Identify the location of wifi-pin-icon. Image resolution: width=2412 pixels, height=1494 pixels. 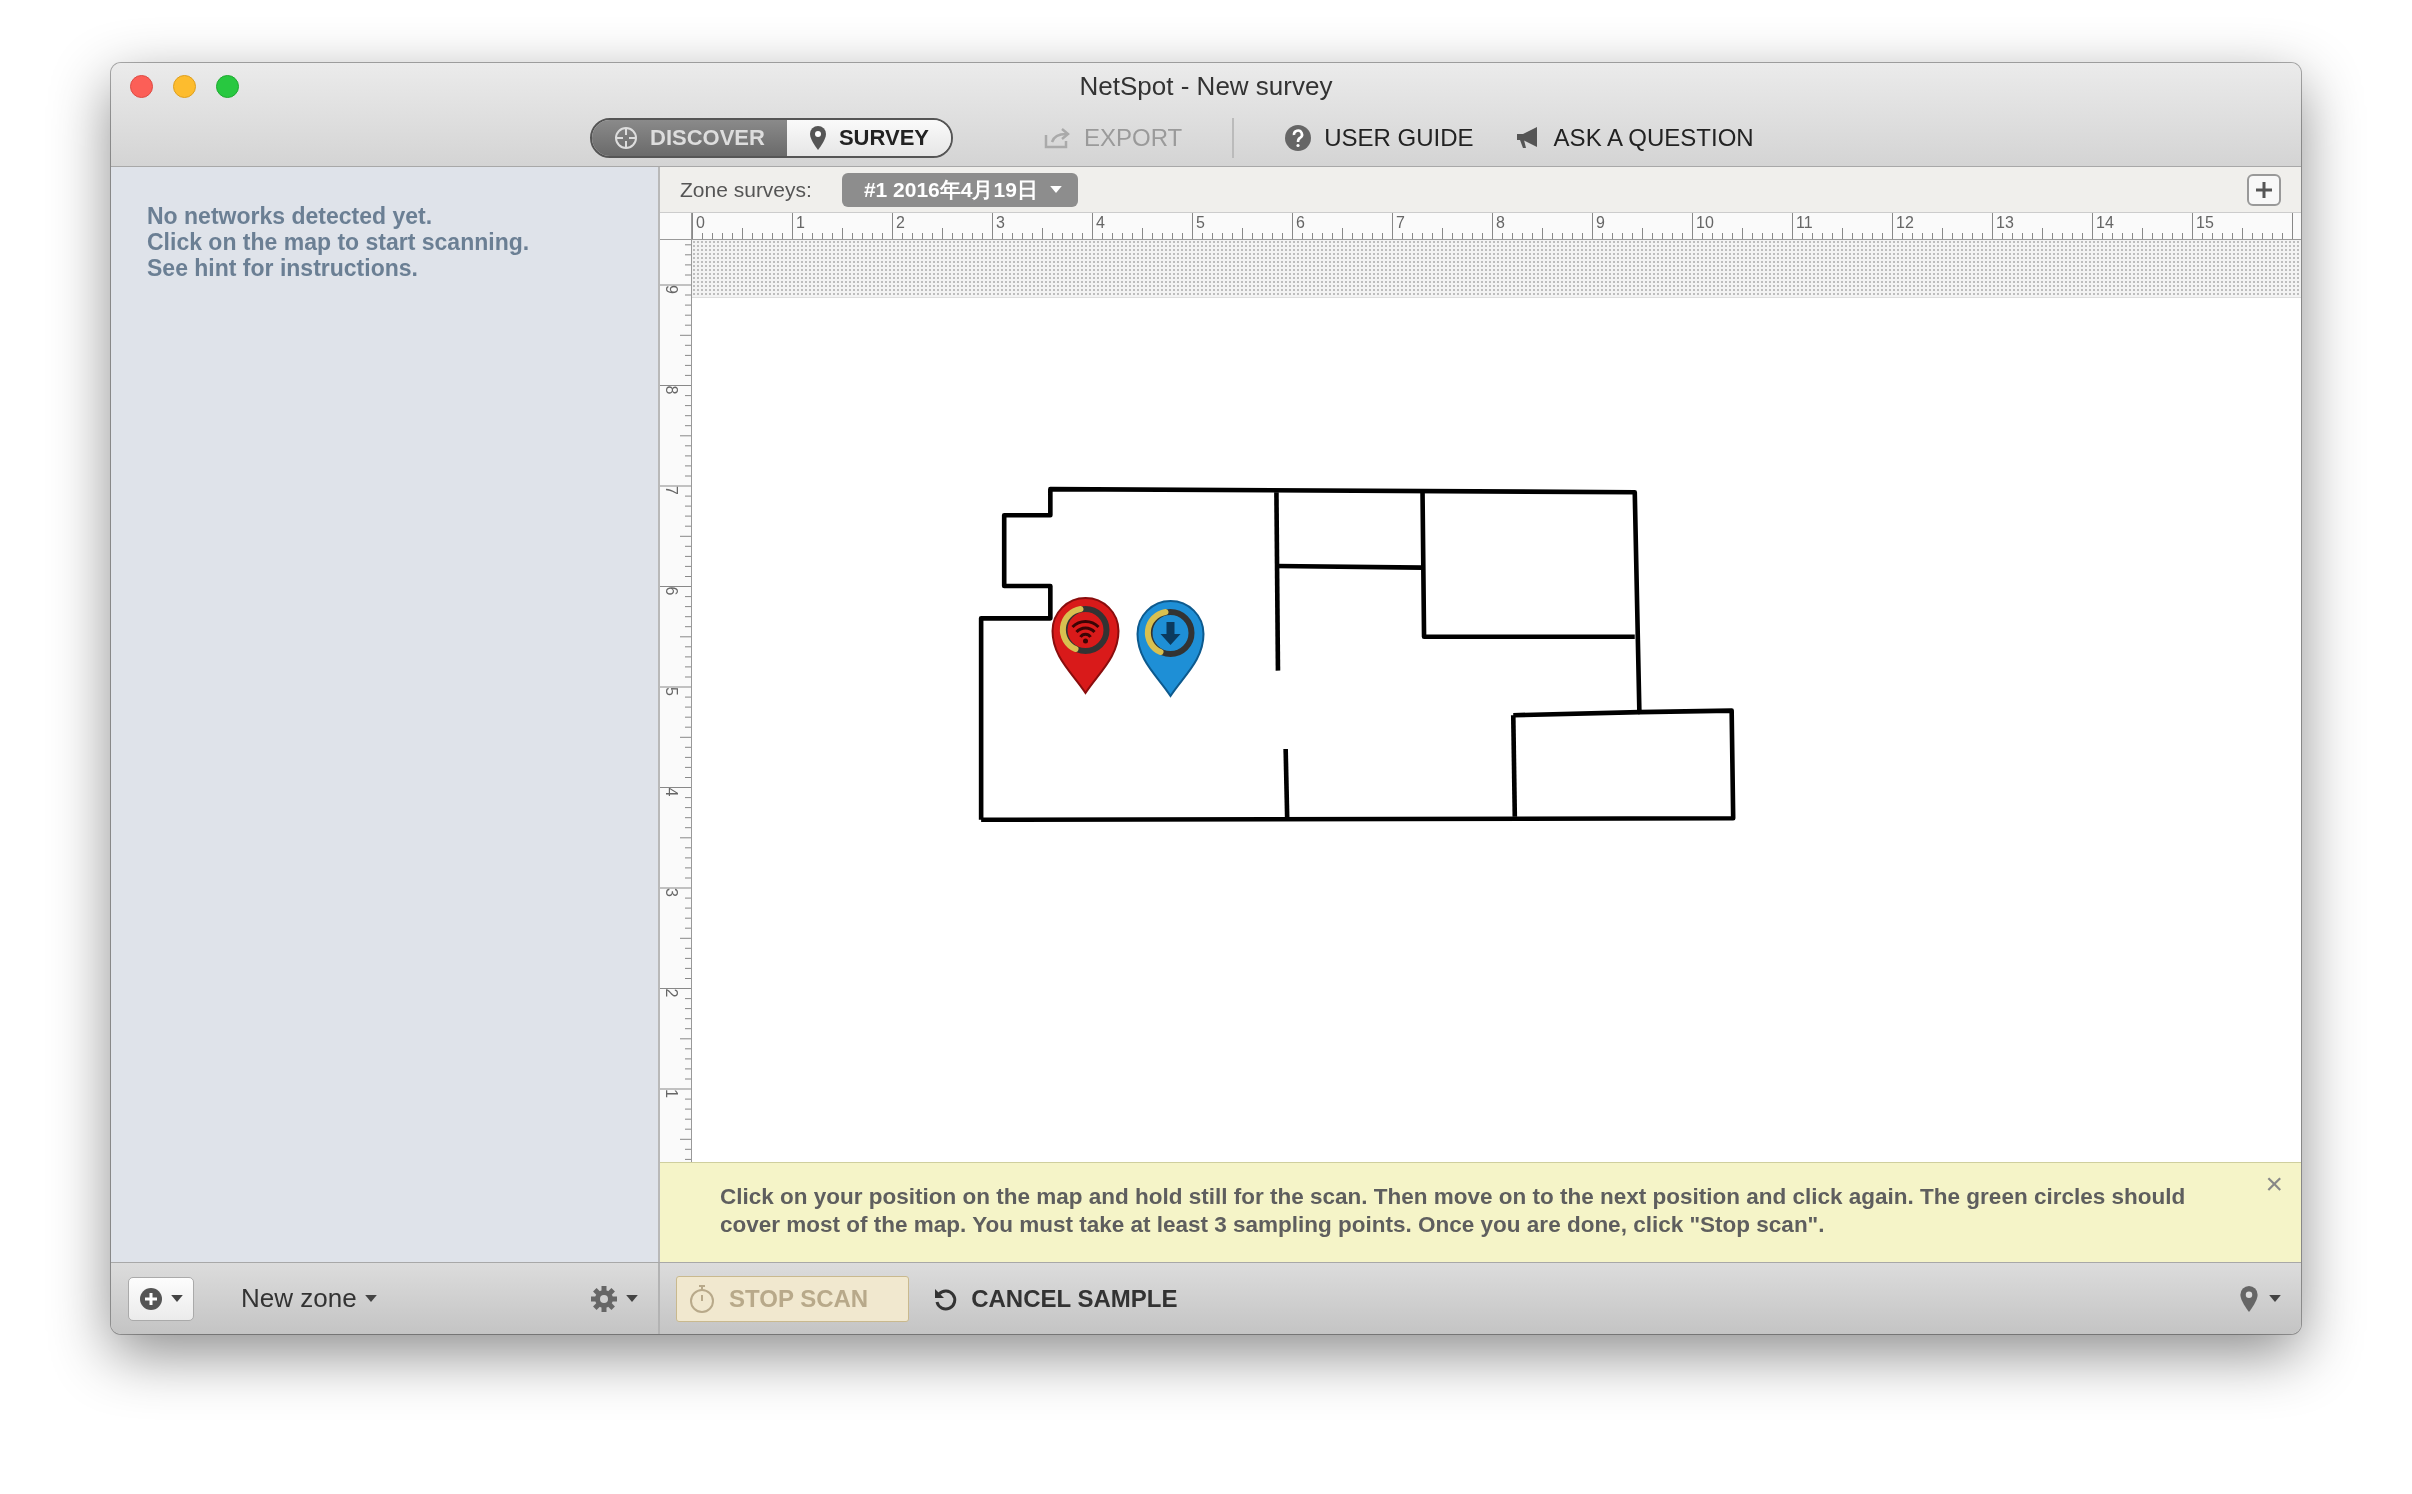
(1085, 645).